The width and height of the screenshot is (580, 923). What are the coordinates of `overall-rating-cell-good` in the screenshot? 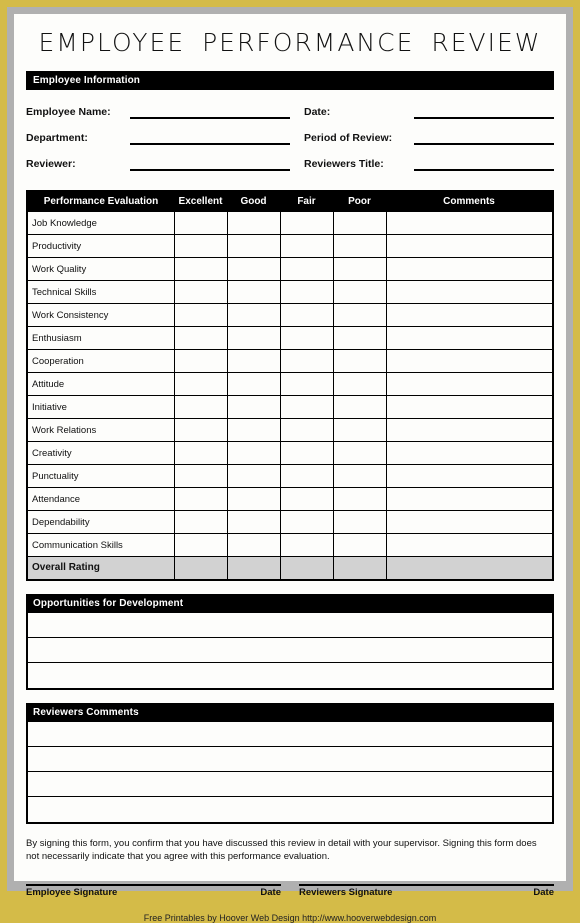 It's located at (253, 568).